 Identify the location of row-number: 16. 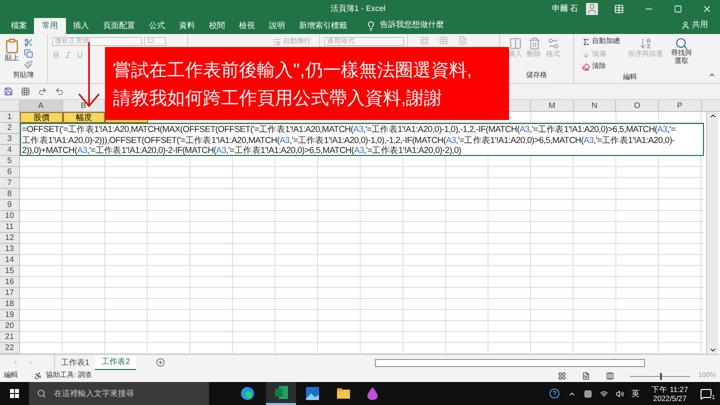
(10, 282).